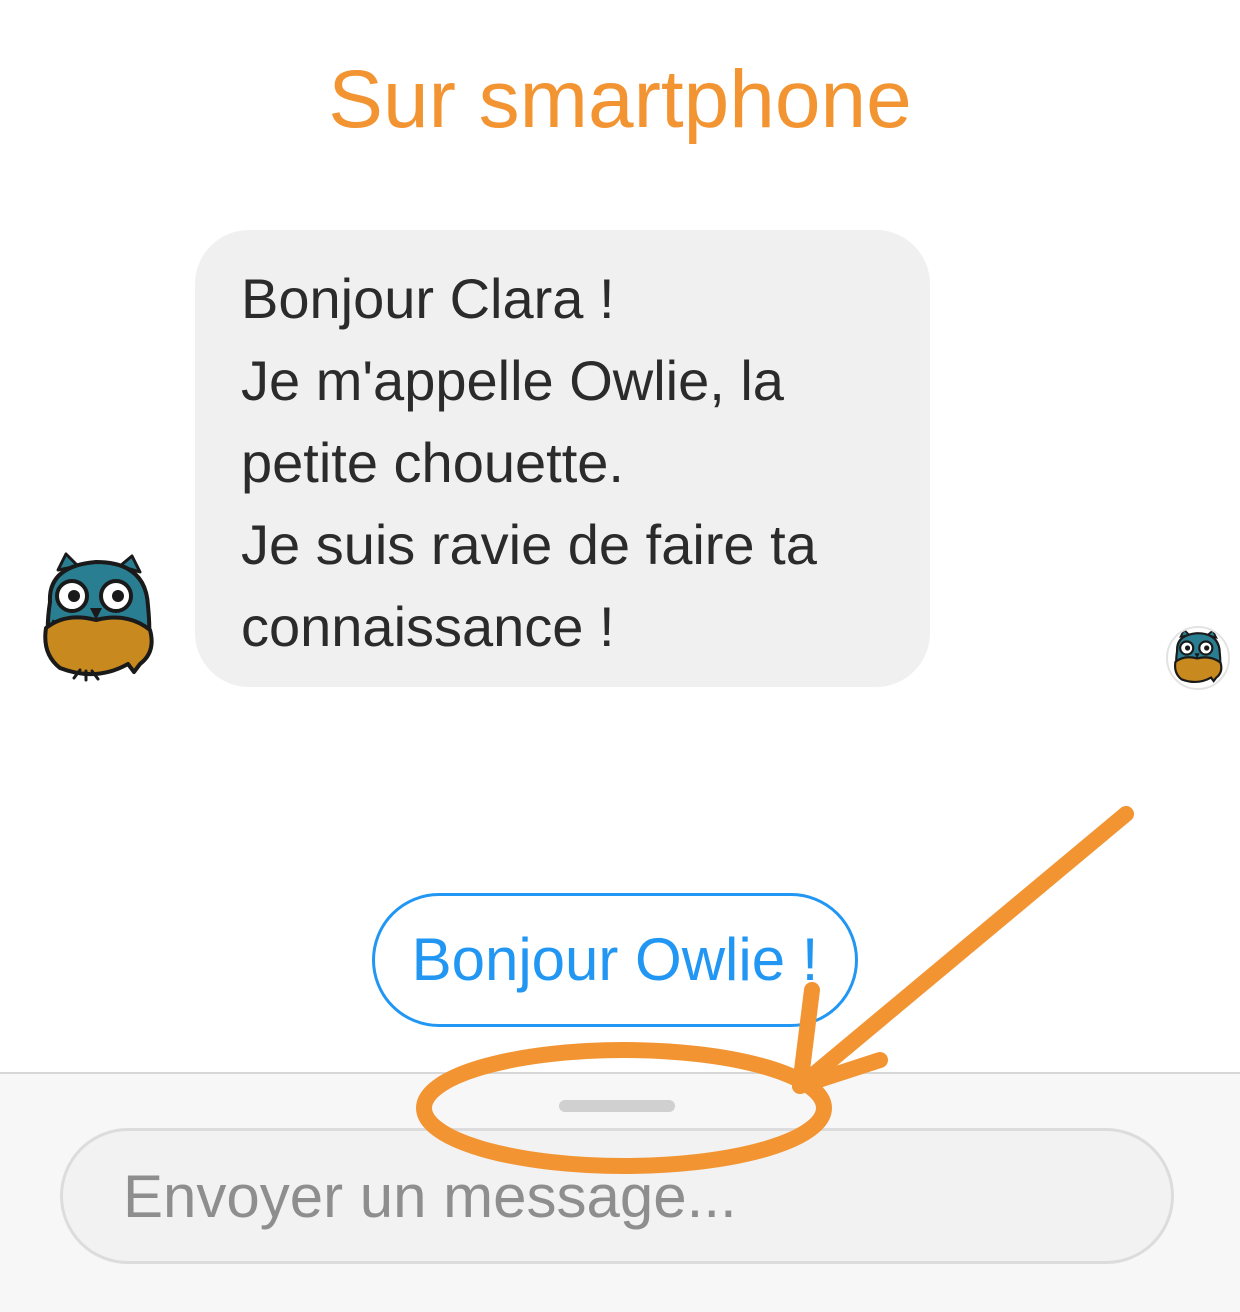 Image resolution: width=1240 pixels, height=1312 pixels. What do you see at coordinates (617, 1196) in the screenshot?
I see `message-input` at bounding box center [617, 1196].